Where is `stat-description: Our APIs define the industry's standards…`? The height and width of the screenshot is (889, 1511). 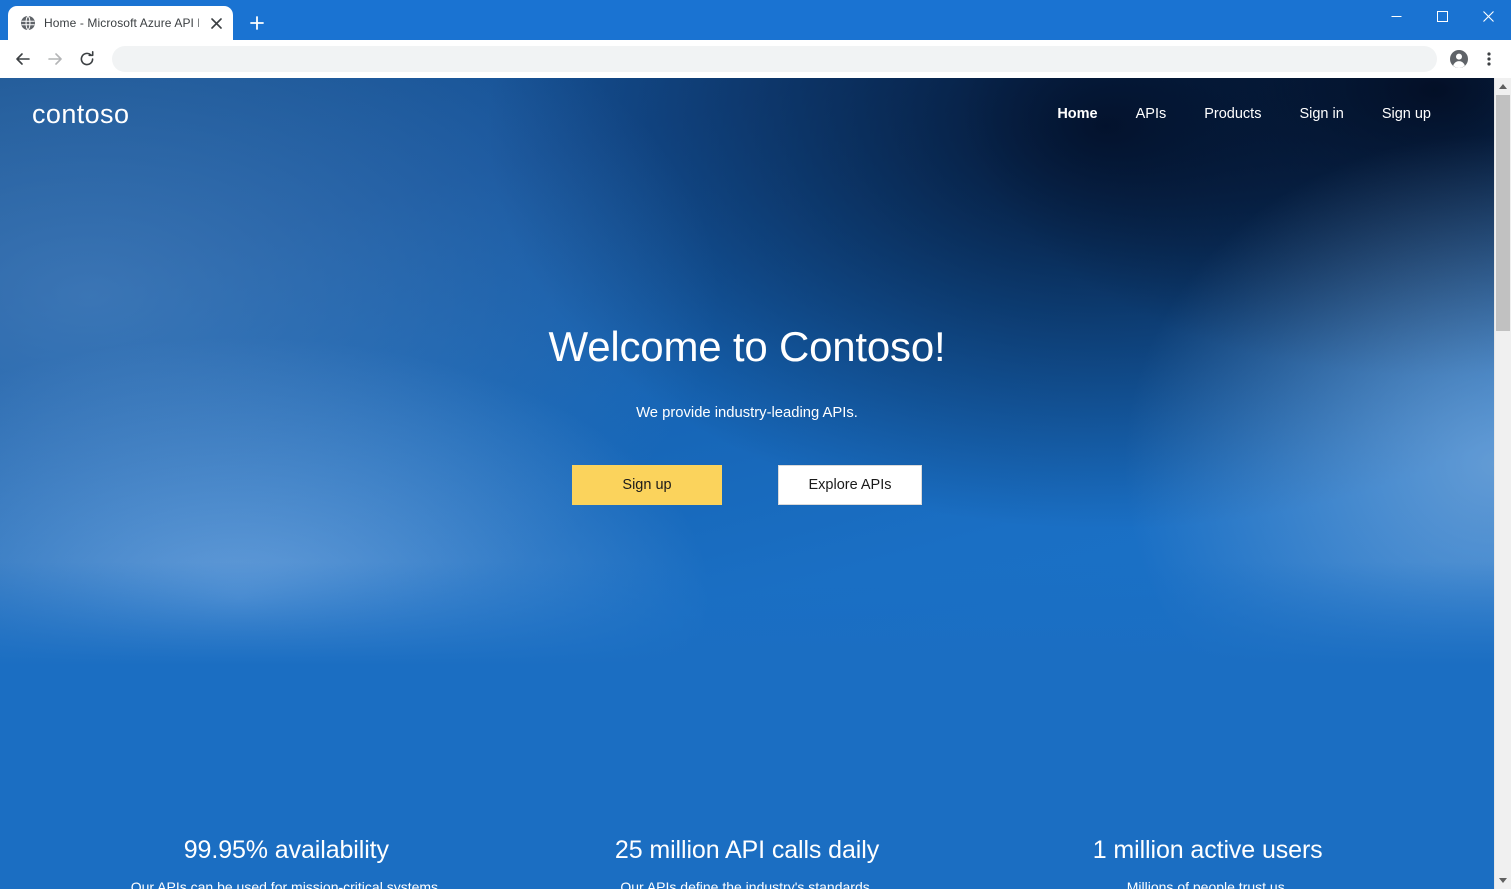
stat-description: Our APIs define the industry's standards… is located at coordinates (747, 884).